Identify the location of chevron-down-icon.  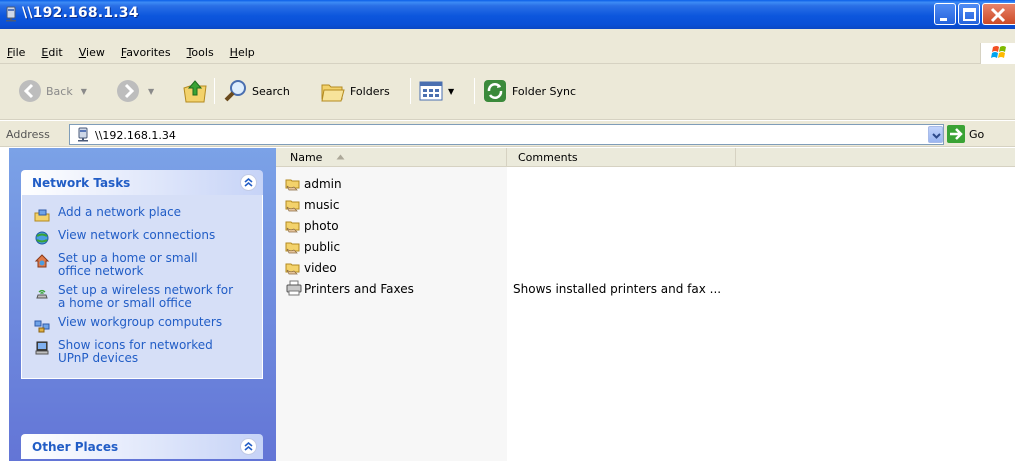
(936, 136).